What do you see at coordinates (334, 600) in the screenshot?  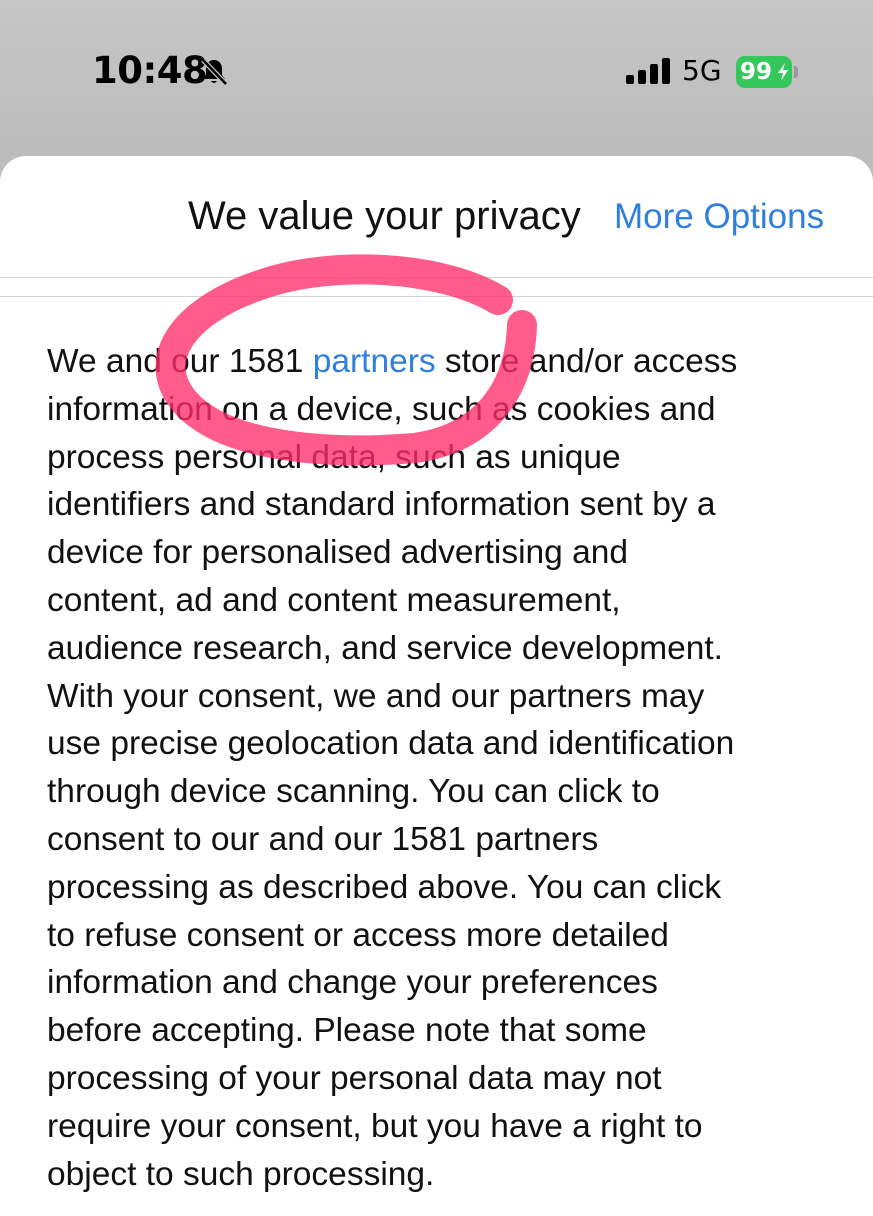 I see `body-line: content, ad and content measurement,` at bounding box center [334, 600].